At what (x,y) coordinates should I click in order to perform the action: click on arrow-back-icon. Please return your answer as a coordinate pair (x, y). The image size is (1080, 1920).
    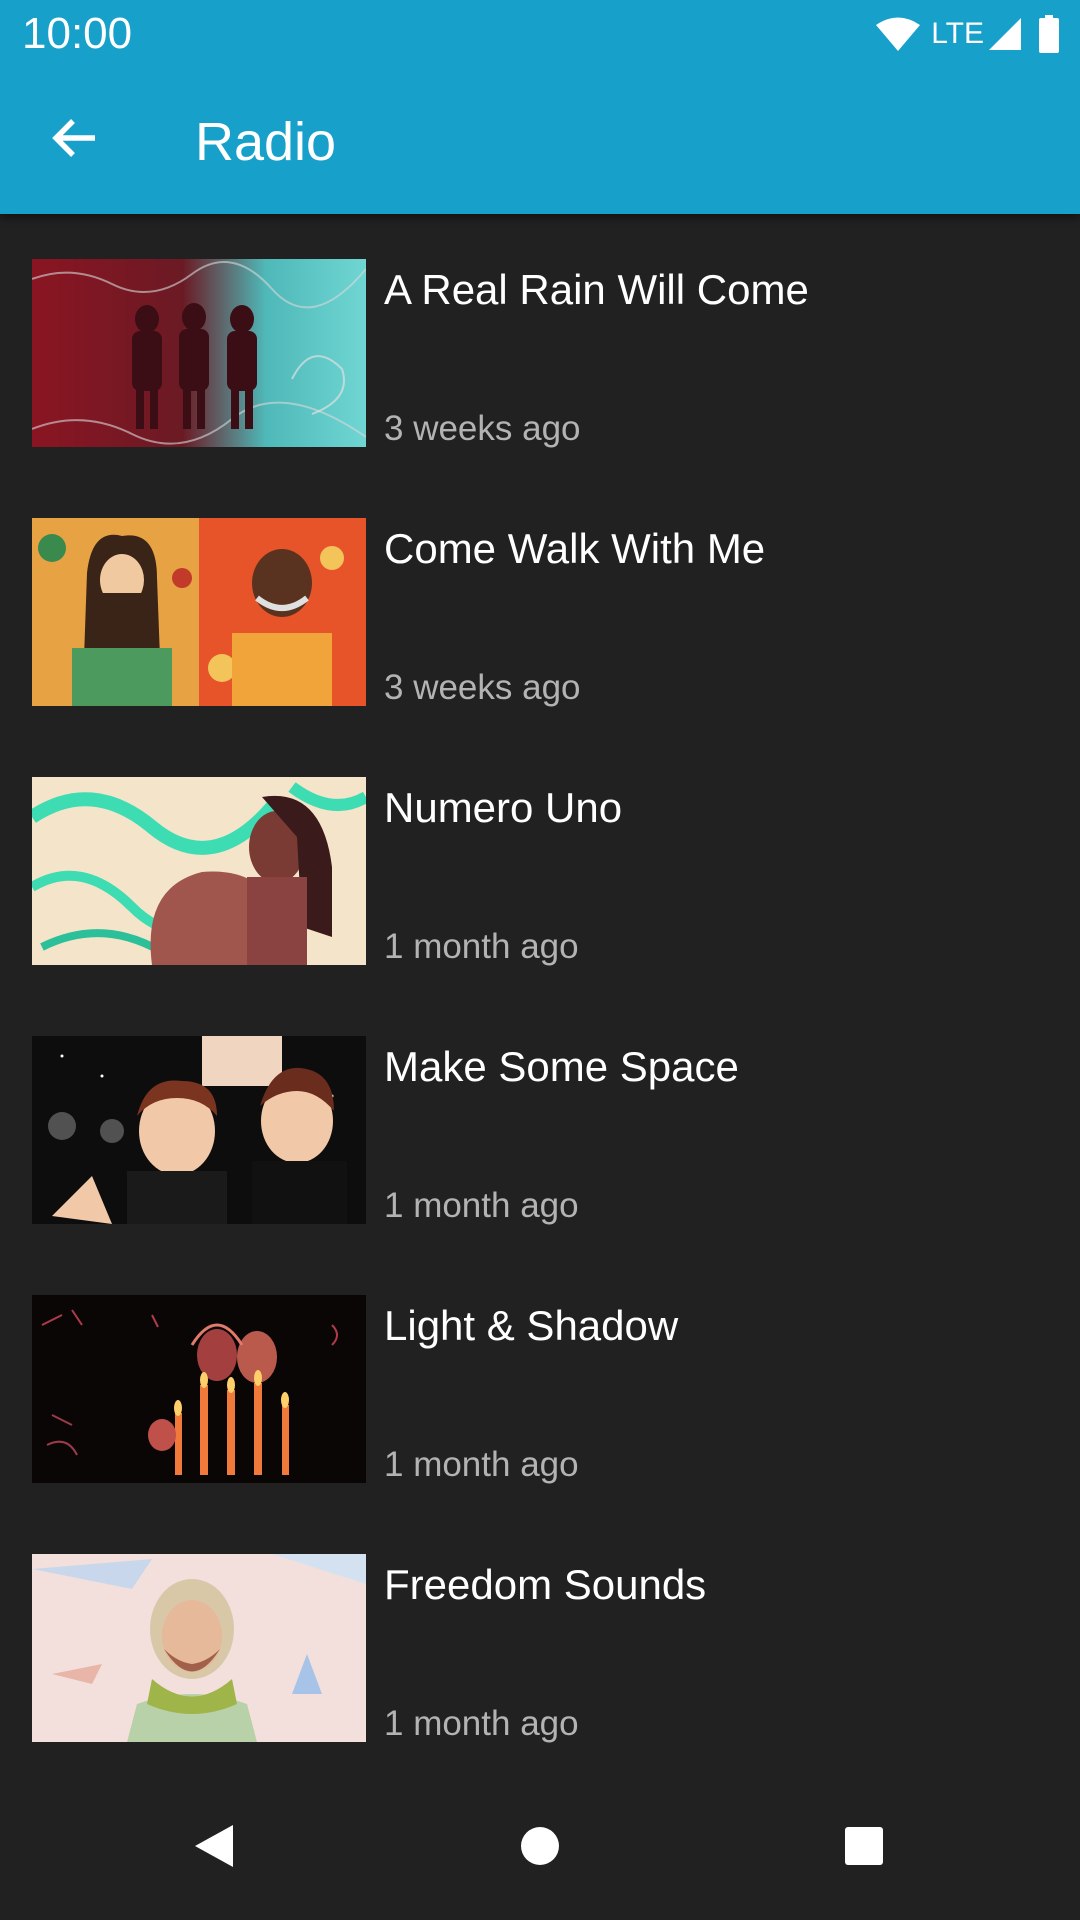
    Looking at the image, I should click on (75, 140).